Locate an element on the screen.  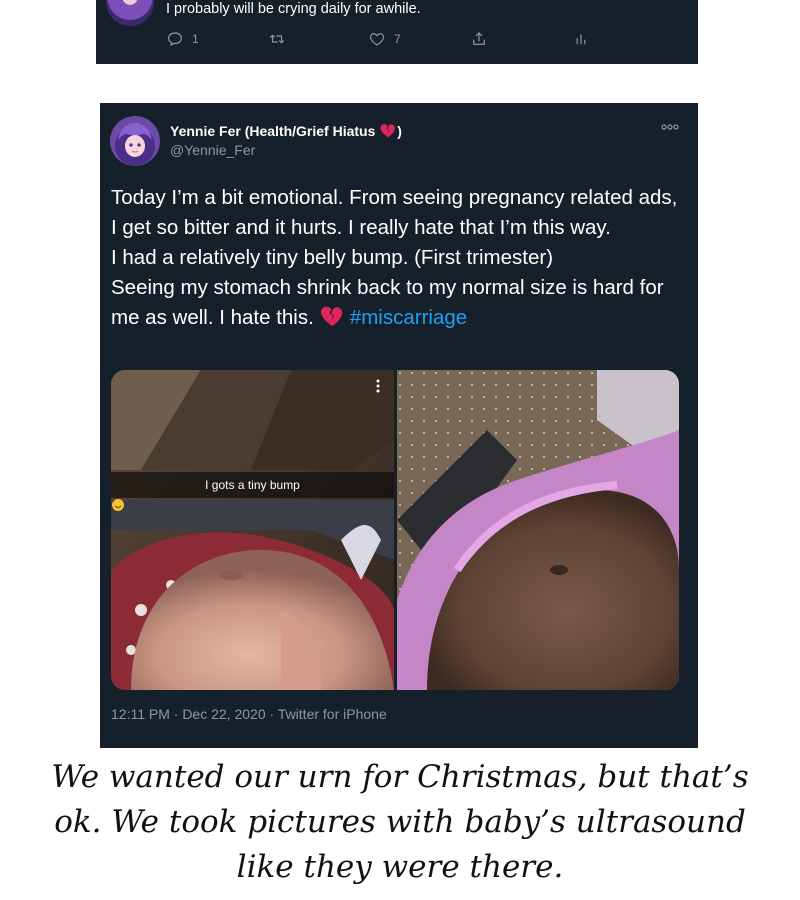
like-count: 7 is located at coordinates (397, 39).